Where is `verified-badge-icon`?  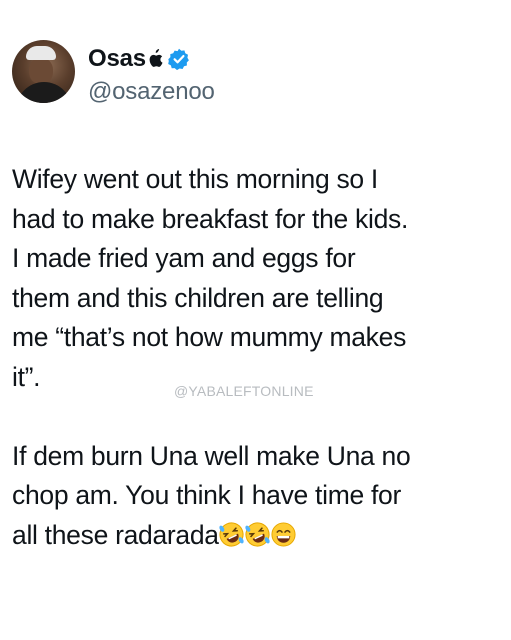
verified-badge-icon is located at coordinates (178, 59).